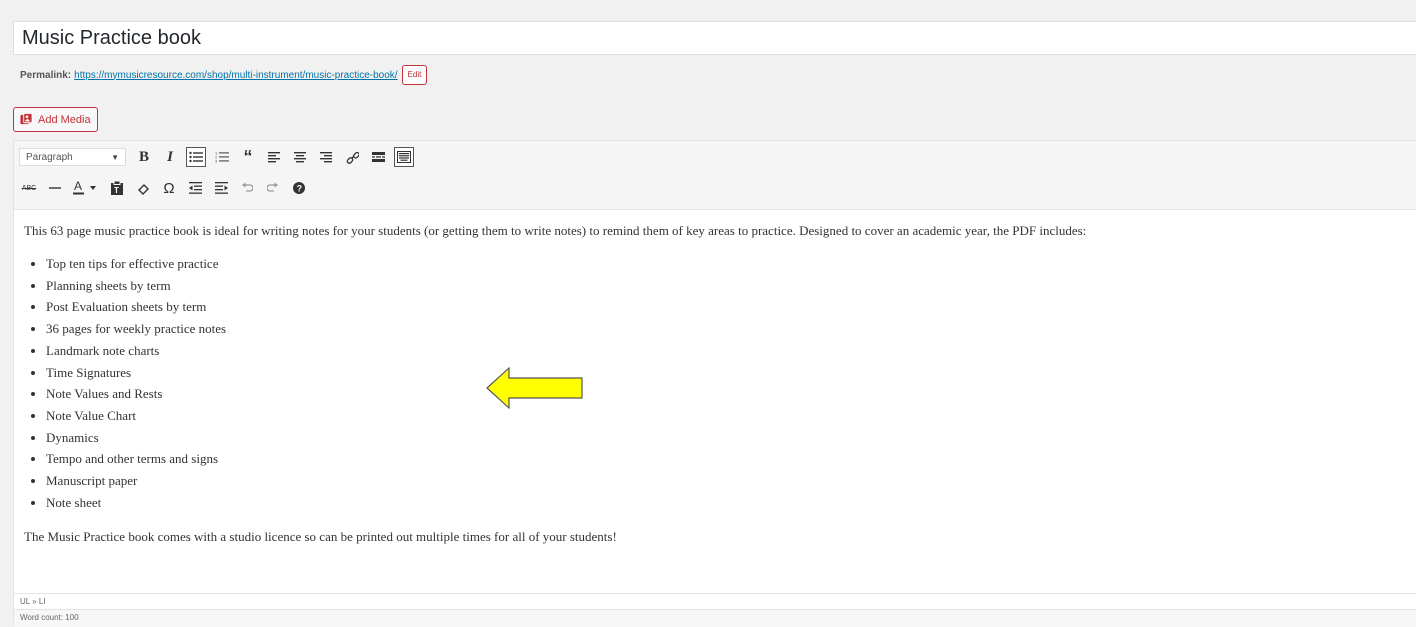 Image resolution: width=1416 pixels, height=627 pixels. Describe the element at coordinates (730, 481) in the screenshot. I see `list-item: Manuscript paper` at that location.